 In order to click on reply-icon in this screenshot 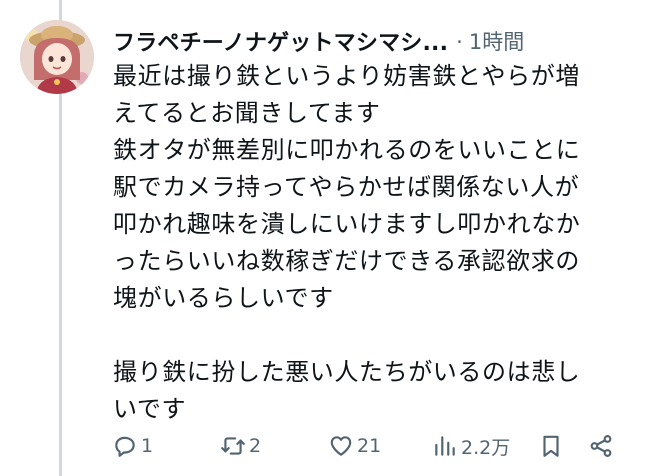, I will do `click(125, 446)`.